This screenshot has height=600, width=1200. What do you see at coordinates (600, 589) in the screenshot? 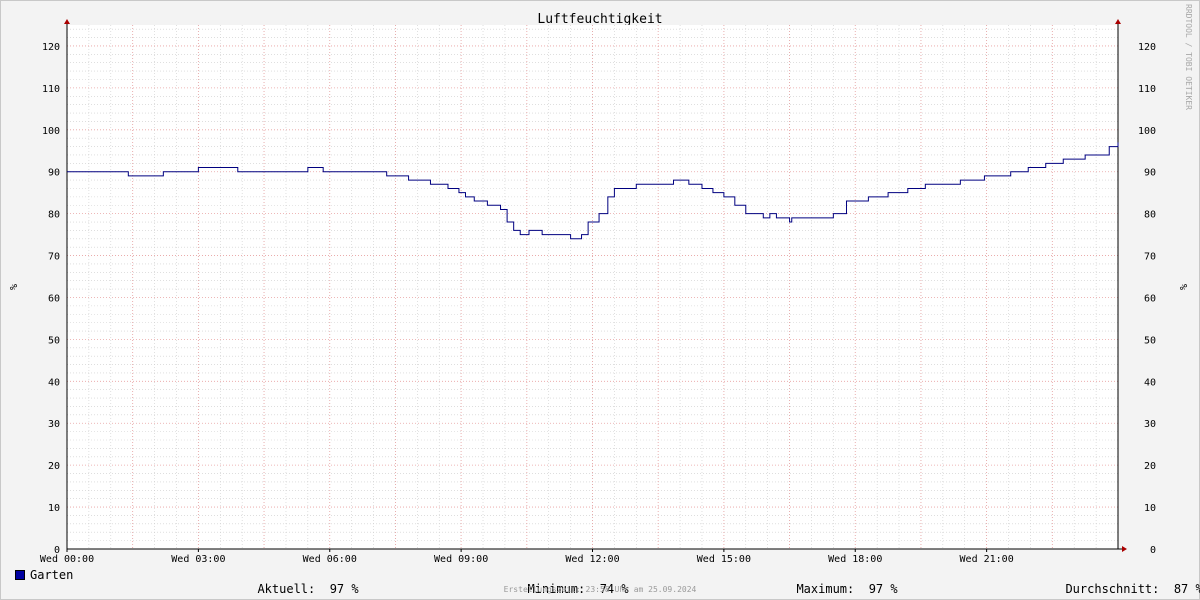
I see `creation-time-footer: Erstellungszeit: 23:58 Uhr am 25.09.2024` at bounding box center [600, 589].